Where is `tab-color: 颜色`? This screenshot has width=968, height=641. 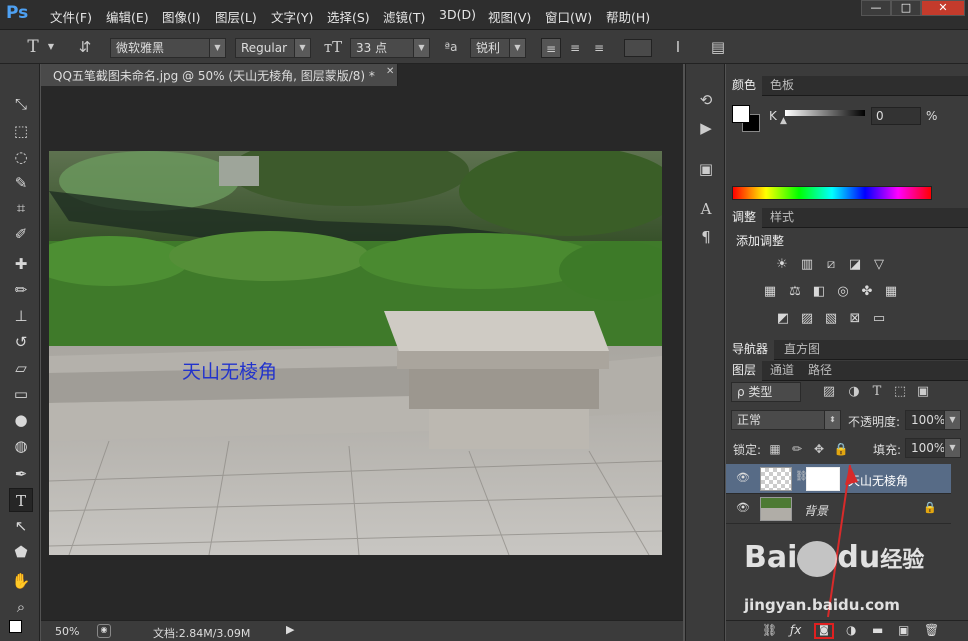 tab-color: 颜色 is located at coordinates (744, 86).